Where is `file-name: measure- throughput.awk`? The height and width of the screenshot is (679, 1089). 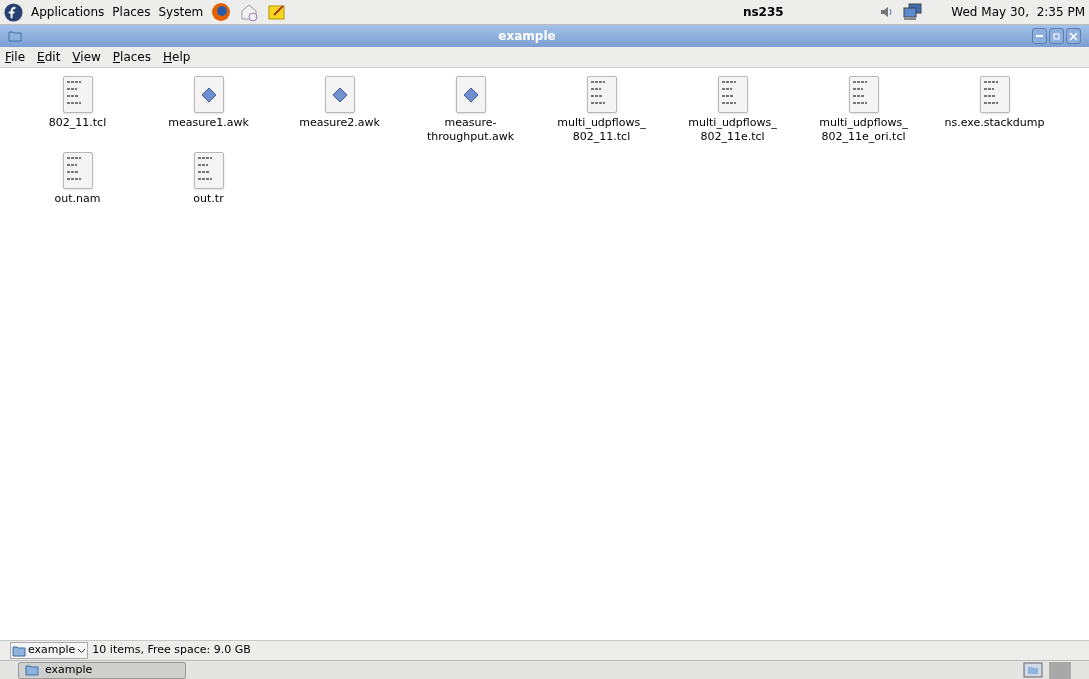 file-name: measure- throughput.awk is located at coordinates (470, 130).